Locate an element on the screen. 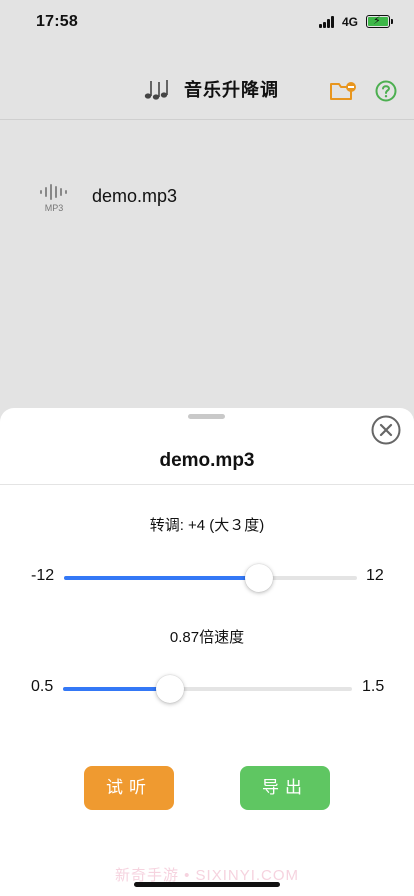 This screenshot has height=896, width=414. status-bar: 17:58 4G ⚡ is located at coordinates (207, 22).